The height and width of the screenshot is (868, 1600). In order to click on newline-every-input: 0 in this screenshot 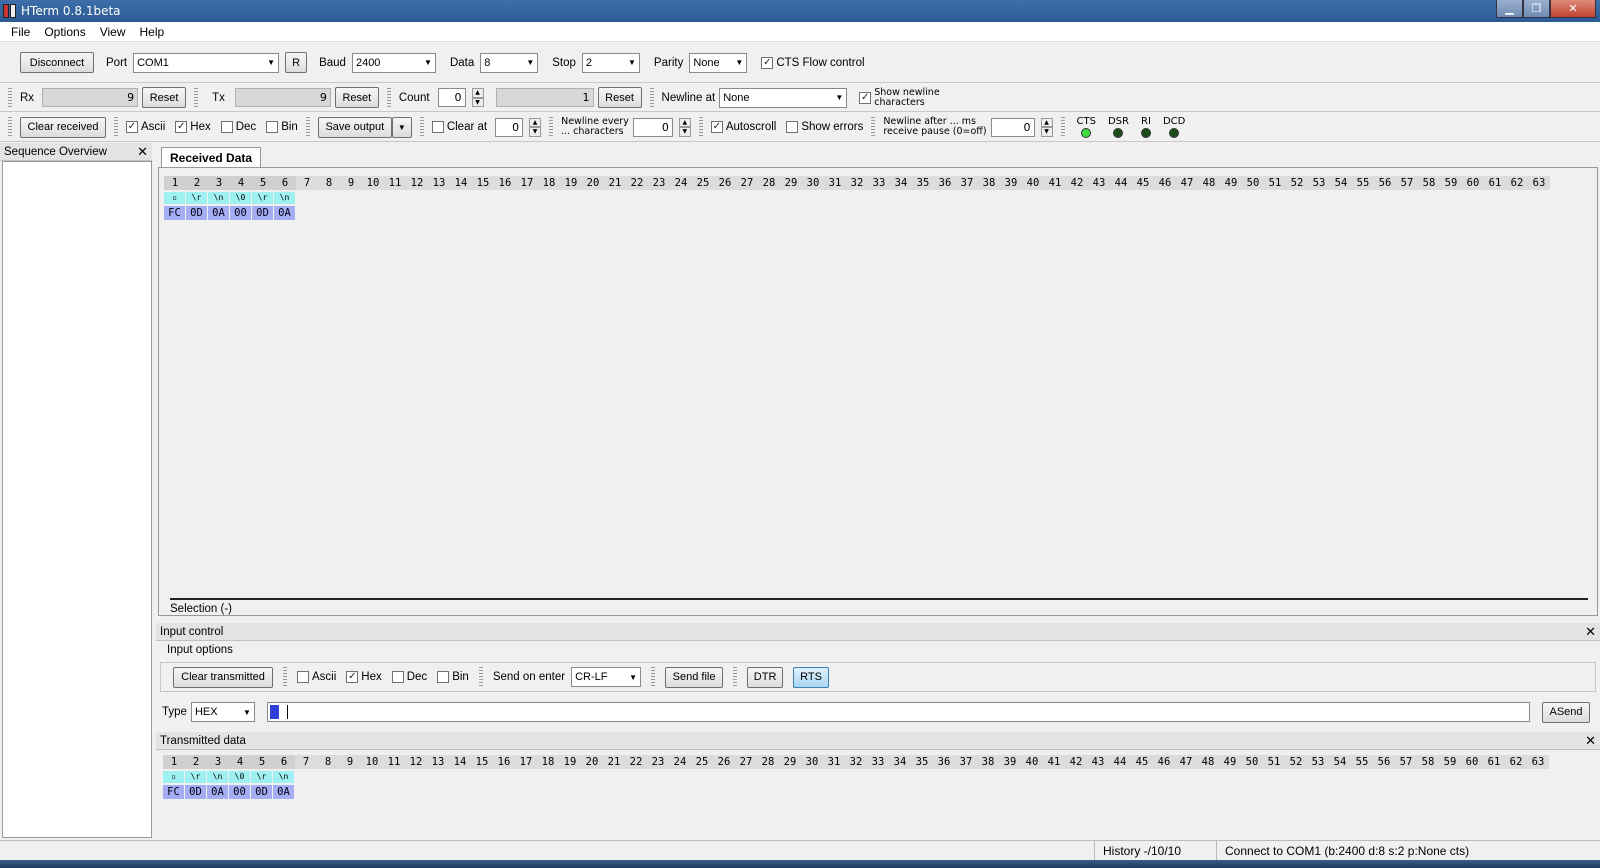, I will do `click(652, 127)`.